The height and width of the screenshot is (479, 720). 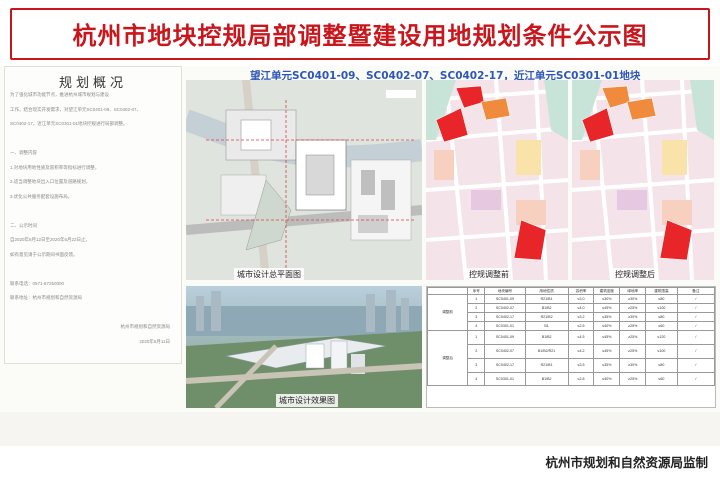 What do you see at coordinates (633, 291) in the screenshot?
I see `table-header: 绿地率` at bounding box center [633, 291].